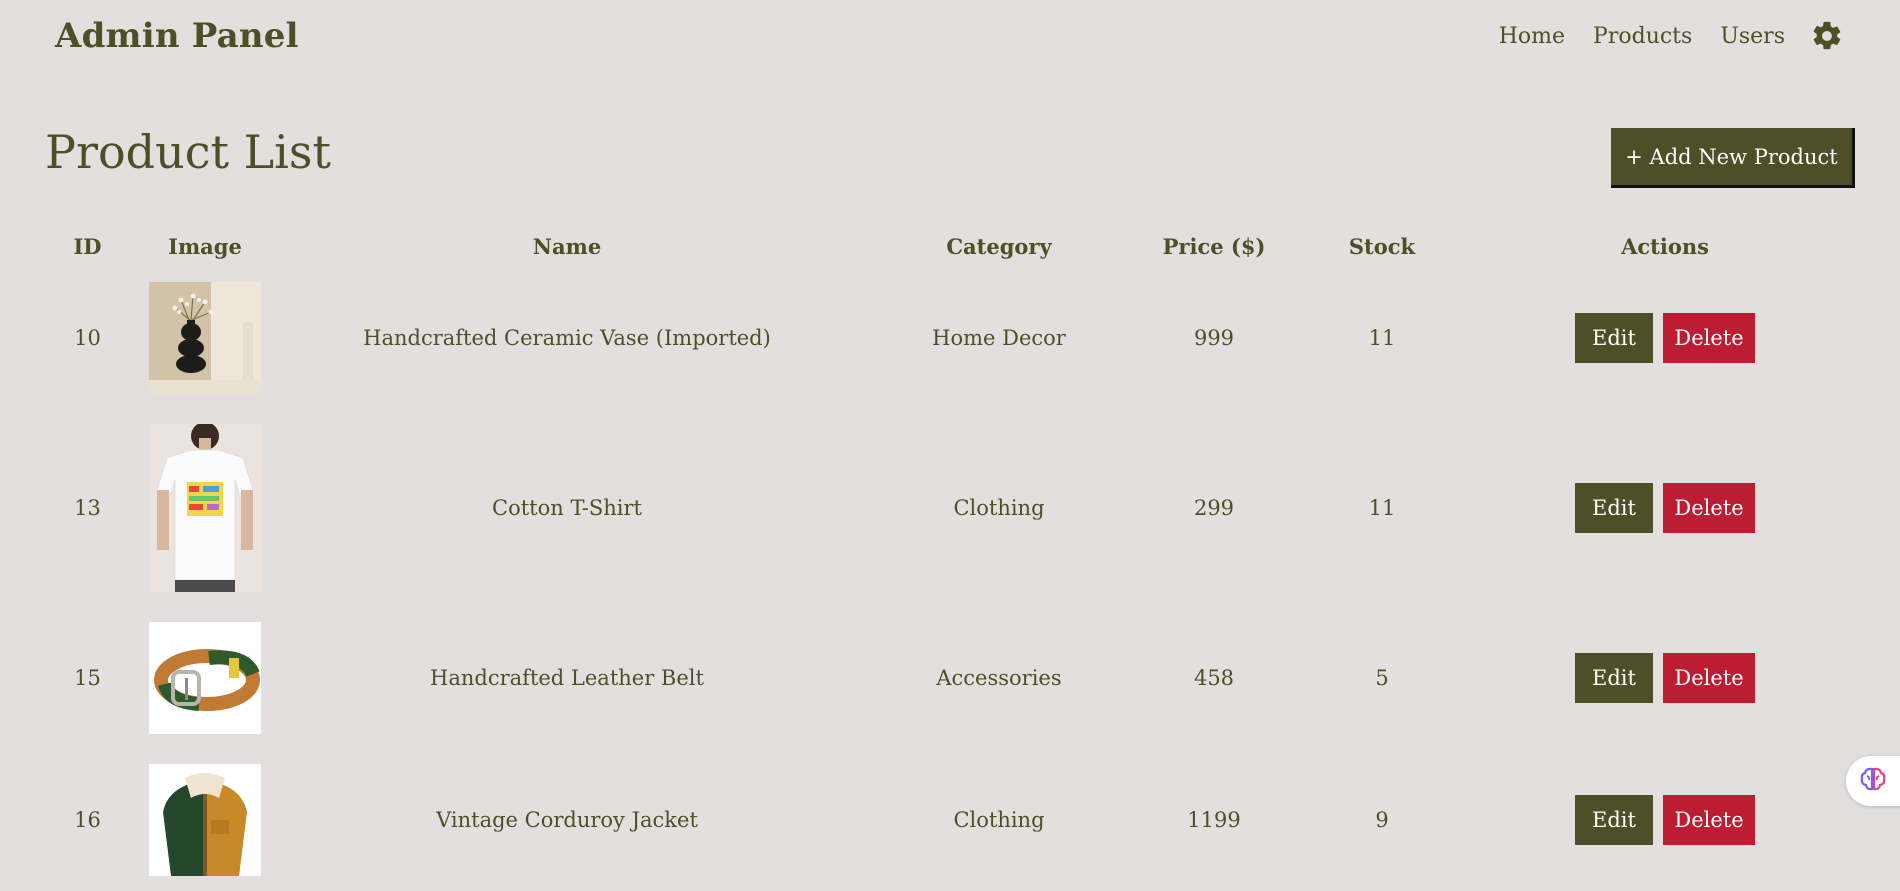 The height and width of the screenshot is (891, 1900). What do you see at coordinates (567, 508) in the screenshot?
I see `product-name: Cotton T-Shirt` at bounding box center [567, 508].